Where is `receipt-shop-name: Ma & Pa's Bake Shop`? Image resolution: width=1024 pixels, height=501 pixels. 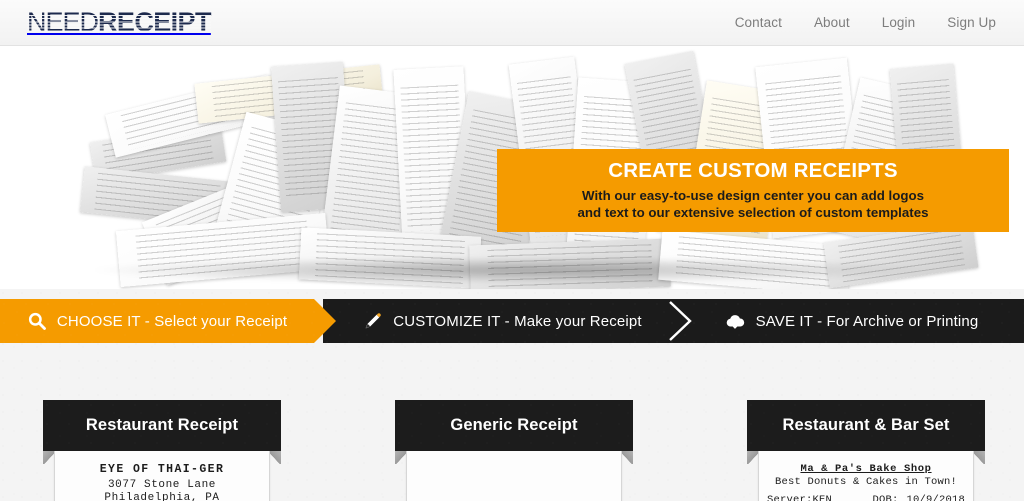 receipt-shop-name: Ma & Pa's Bake Shop is located at coordinates (866, 469).